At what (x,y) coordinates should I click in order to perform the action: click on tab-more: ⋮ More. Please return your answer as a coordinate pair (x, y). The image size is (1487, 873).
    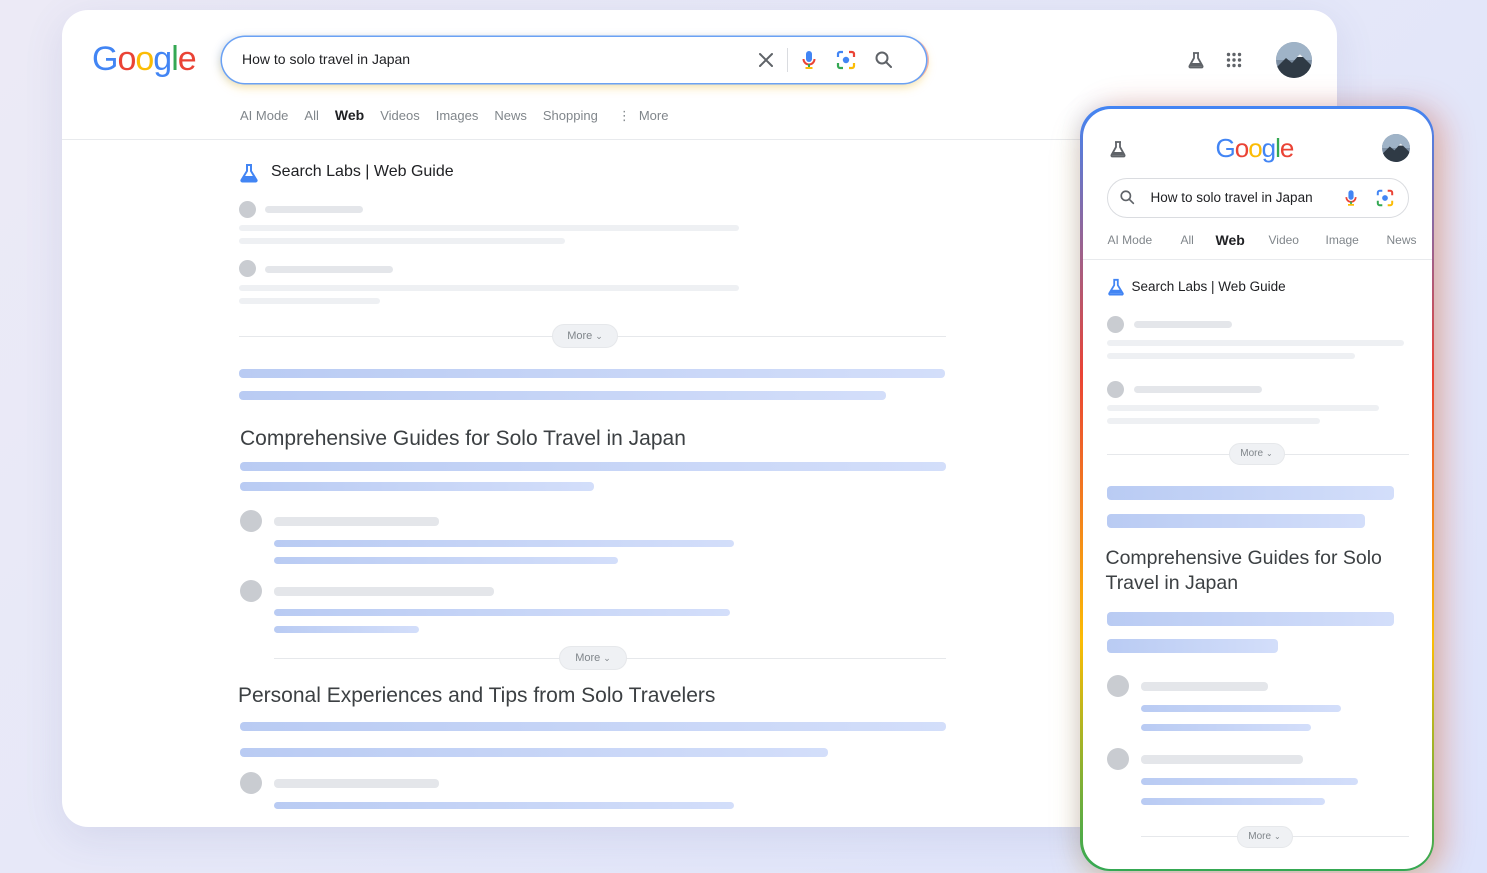
    Looking at the image, I should click on (643, 116).